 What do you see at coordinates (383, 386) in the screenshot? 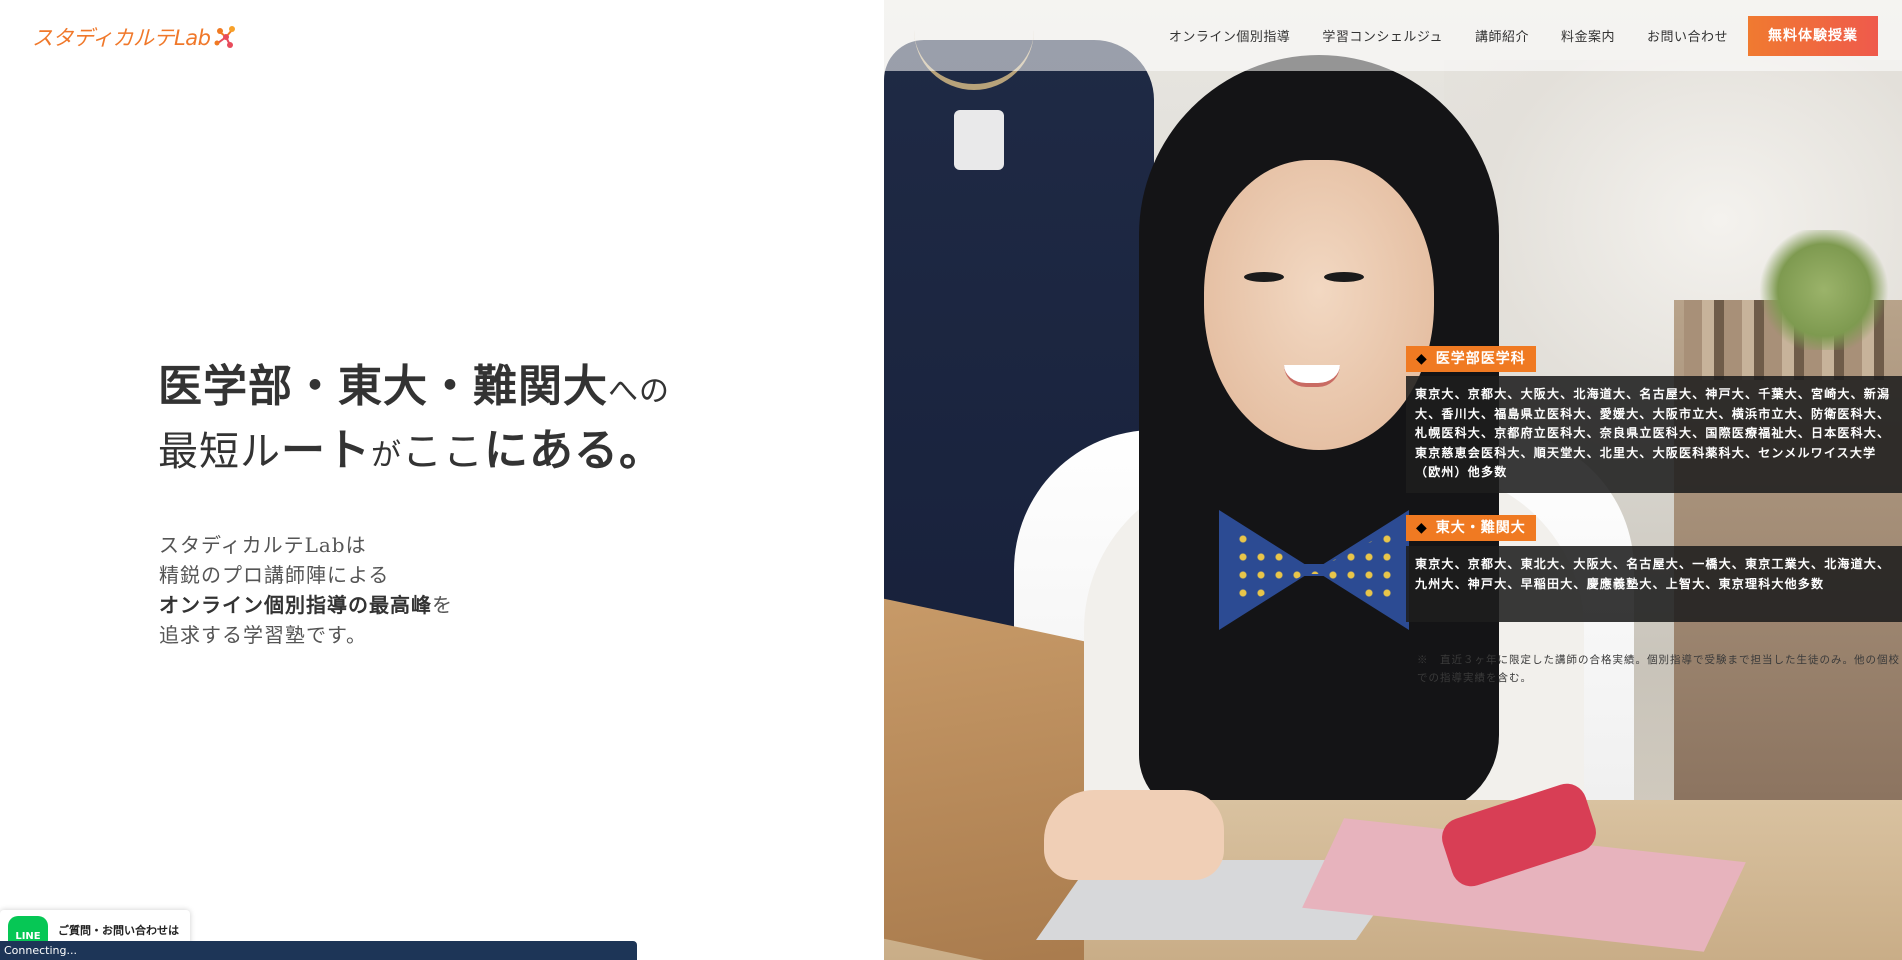
I see `headline-line1-main: 医学部・東大・難関大` at bounding box center [383, 386].